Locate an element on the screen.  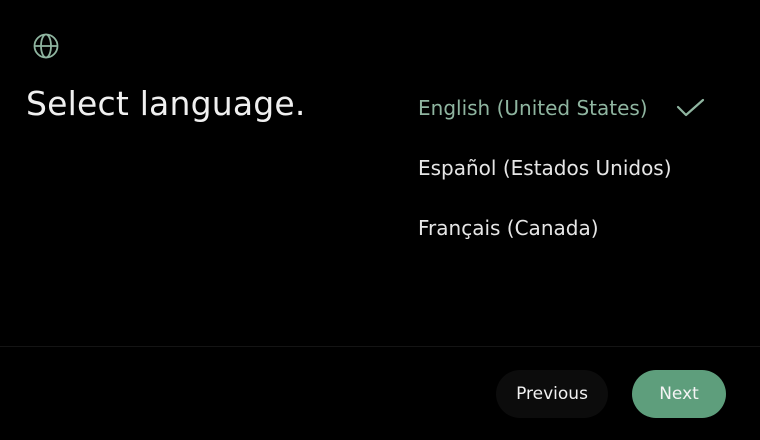
previous-button: Previous is located at coordinates (552, 394).